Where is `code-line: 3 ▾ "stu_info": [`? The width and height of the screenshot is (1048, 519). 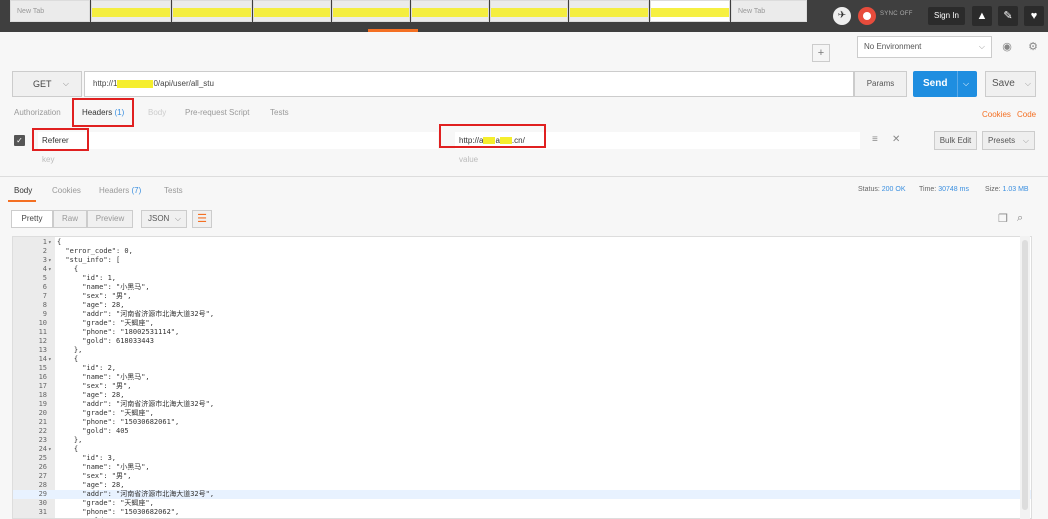
code-line: 3 ▾ "stu_info": [ is located at coordinates (522, 260).